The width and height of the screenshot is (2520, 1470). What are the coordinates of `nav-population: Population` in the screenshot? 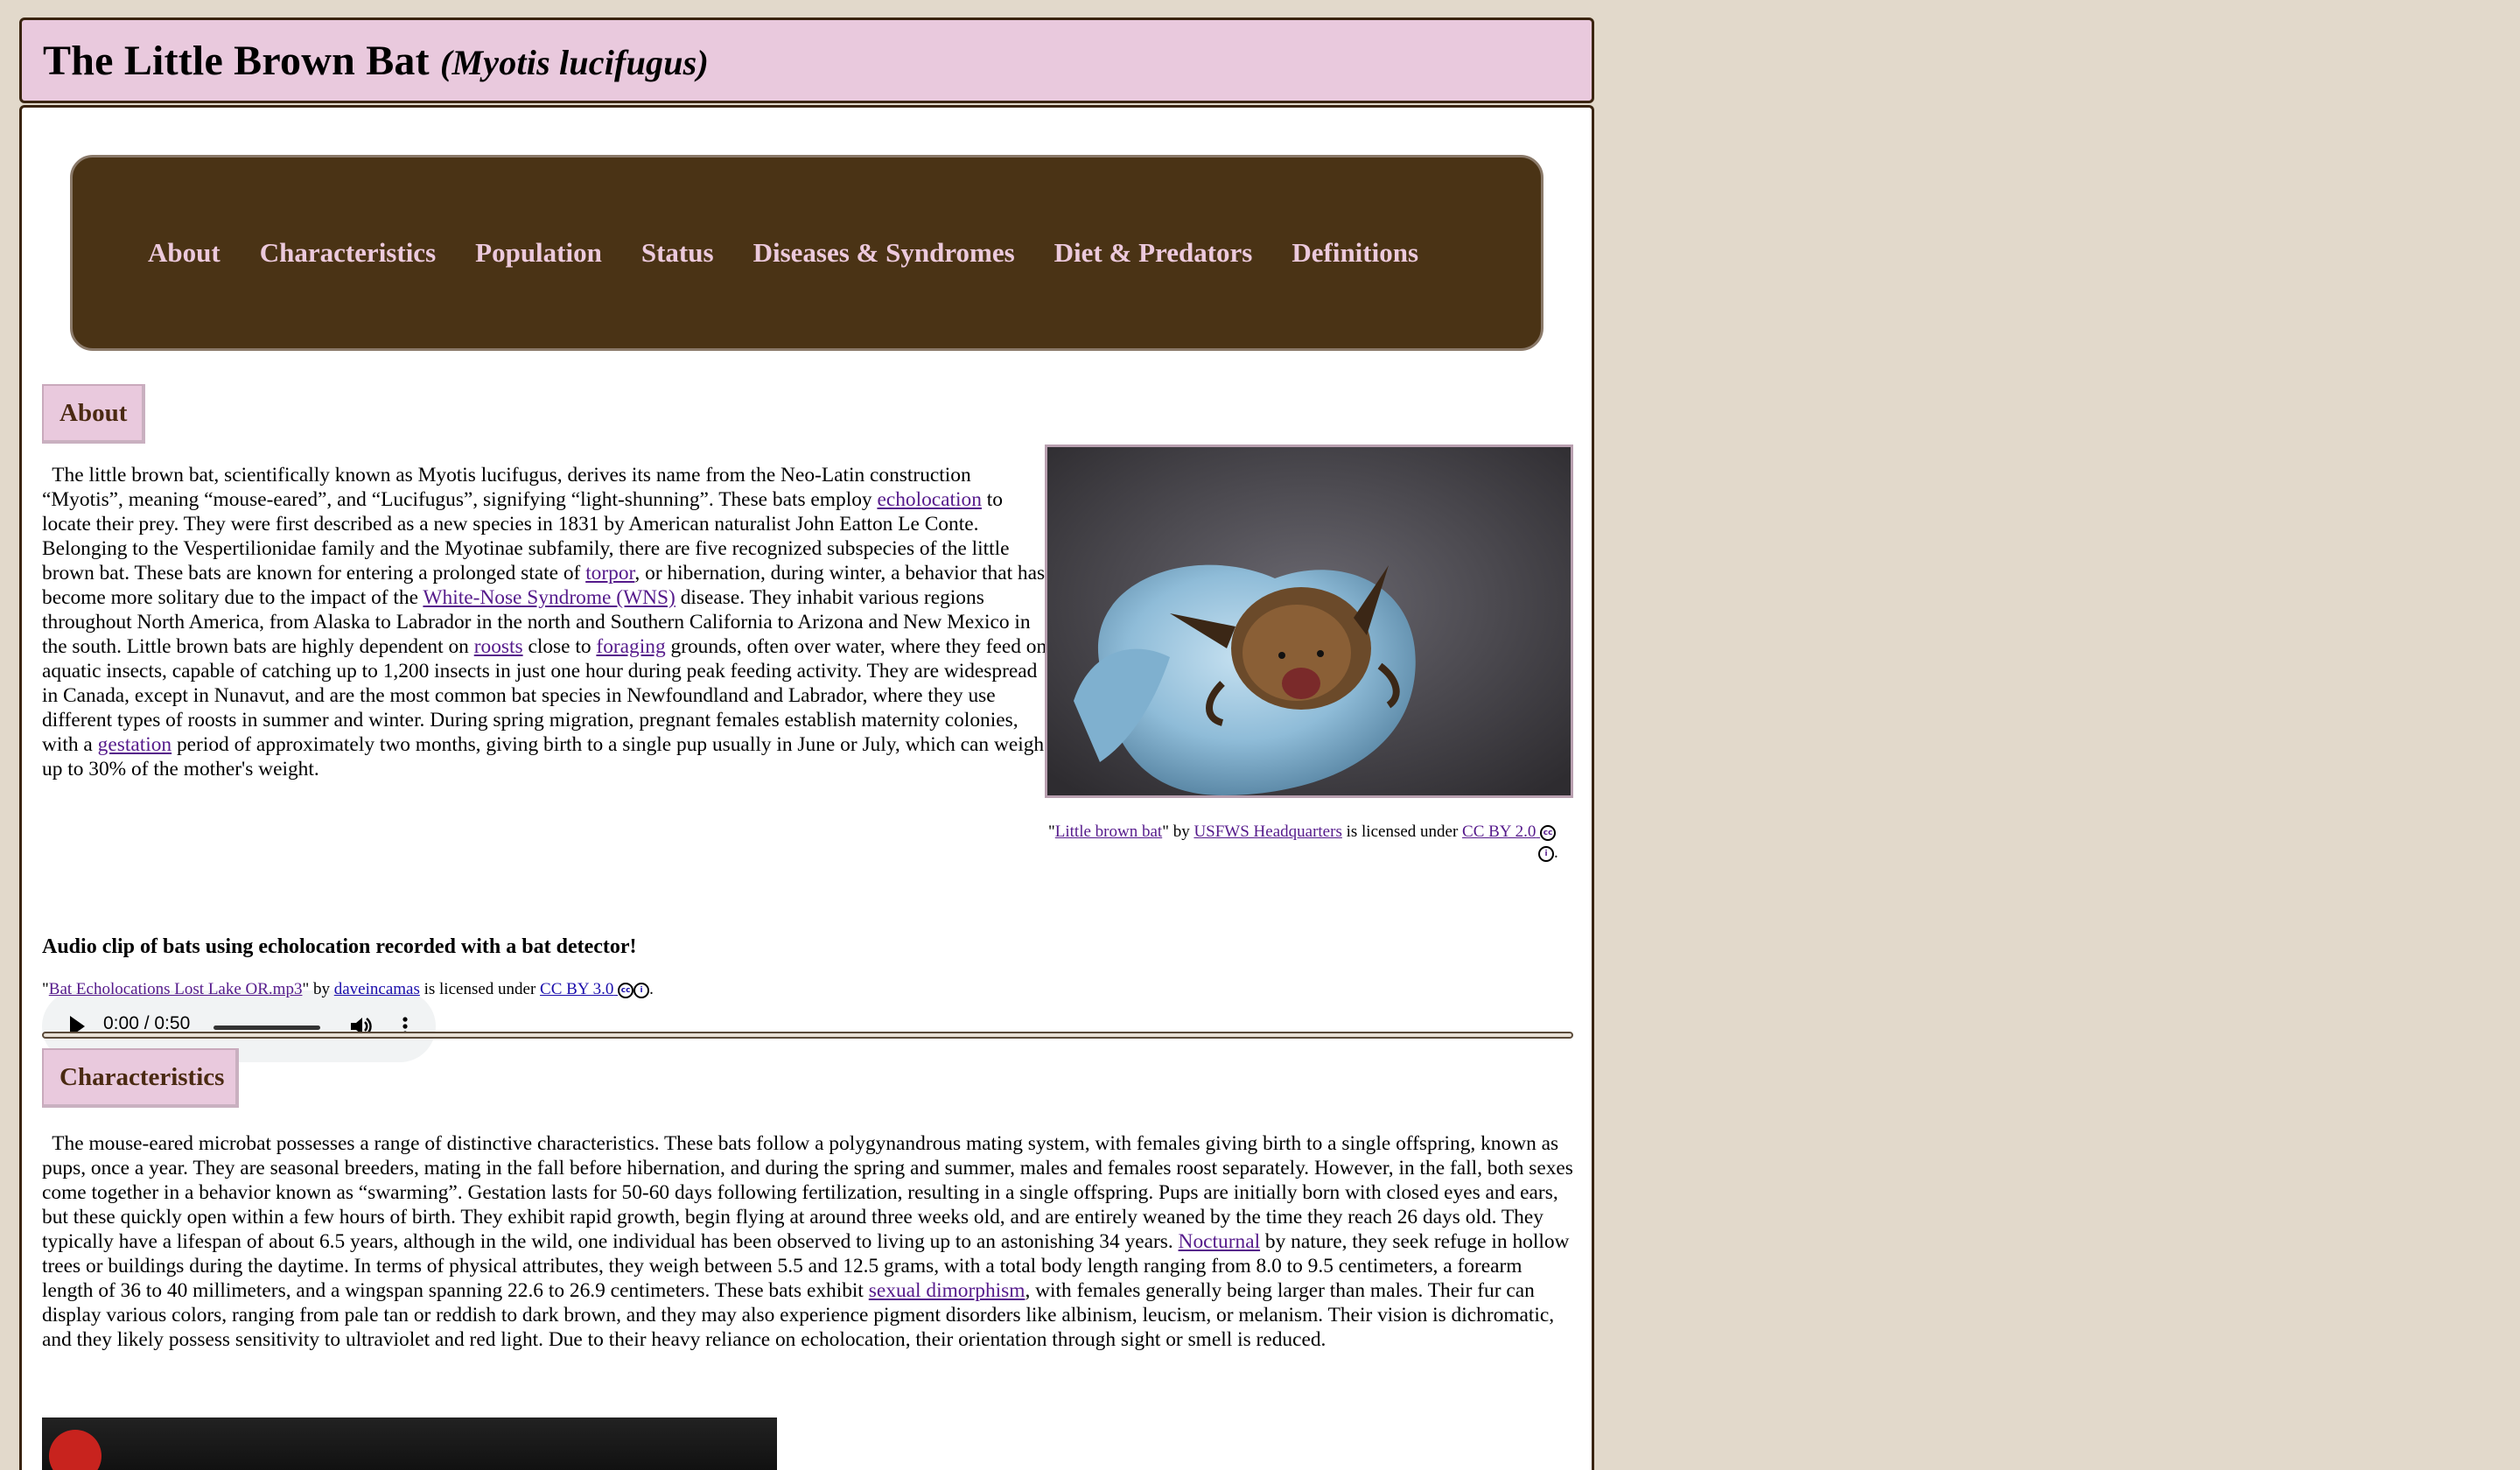 It's located at (538, 253).